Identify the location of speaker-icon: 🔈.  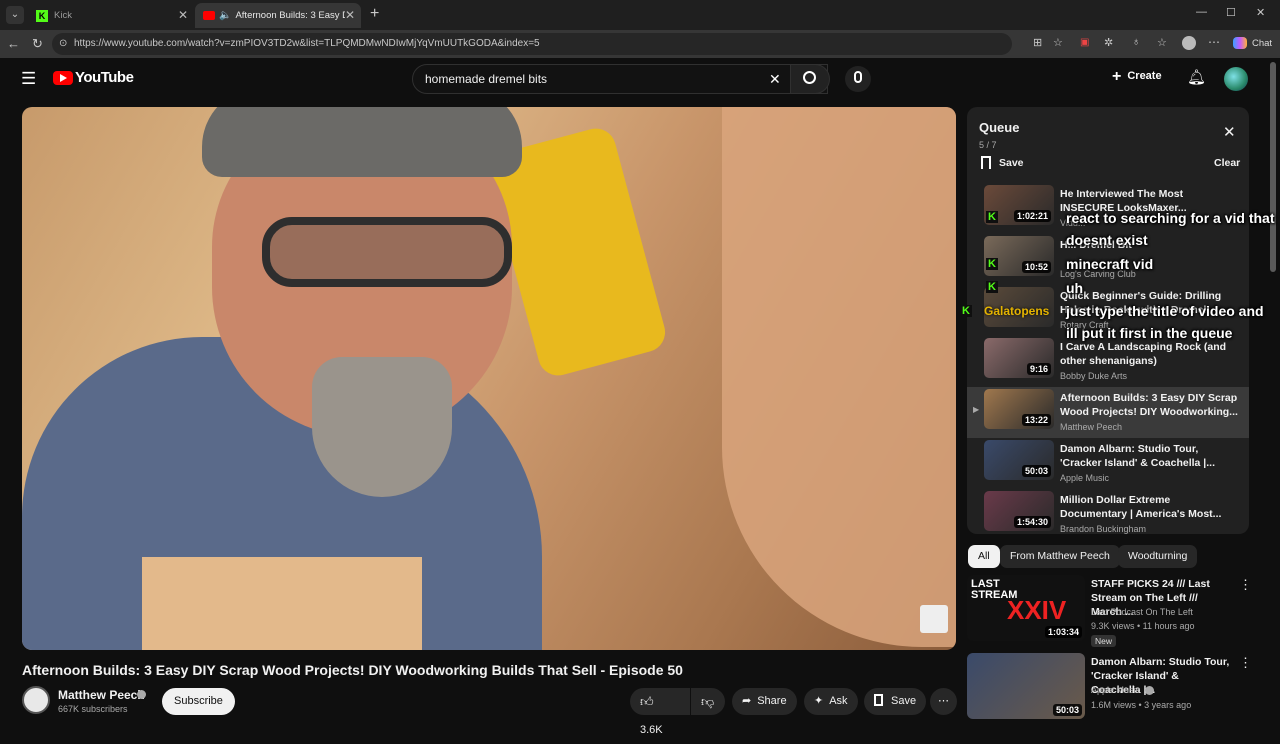
(225, 15).